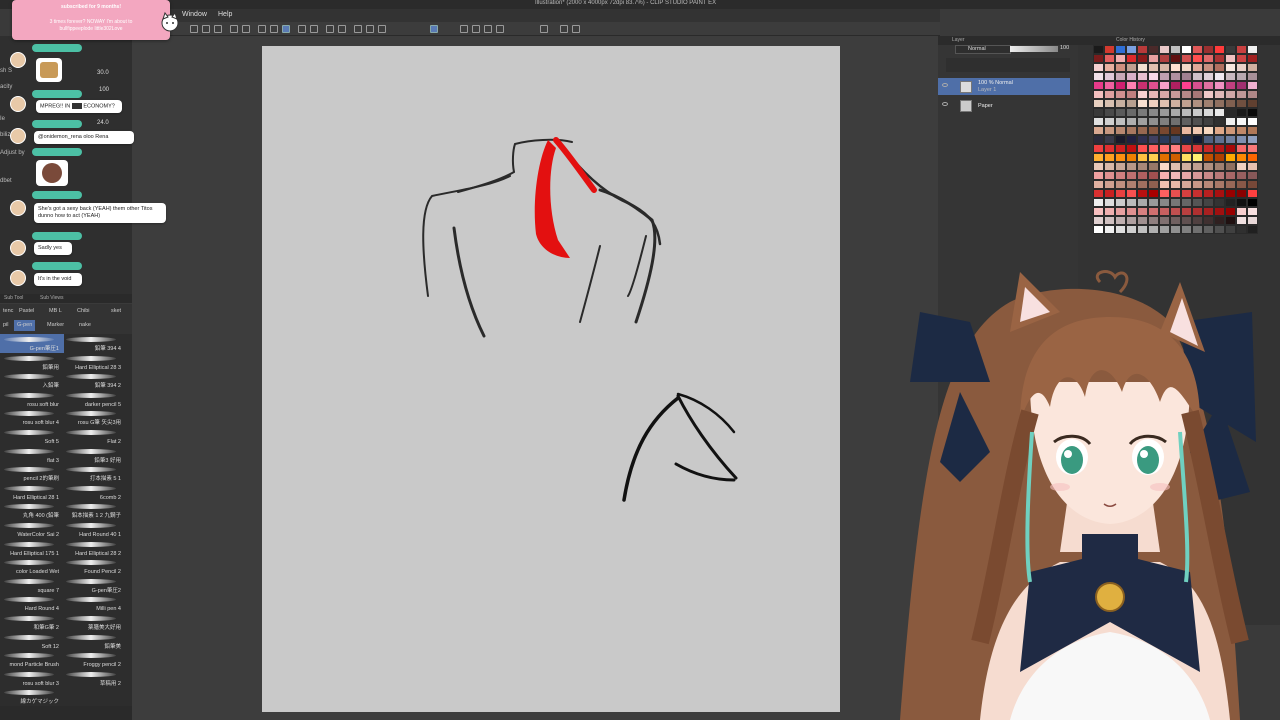 The height and width of the screenshot is (720, 1280). What do you see at coordinates (32, 659) in the screenshot?
I see `brush-item: mond Particle Brush` at bounding box center [32, 659].